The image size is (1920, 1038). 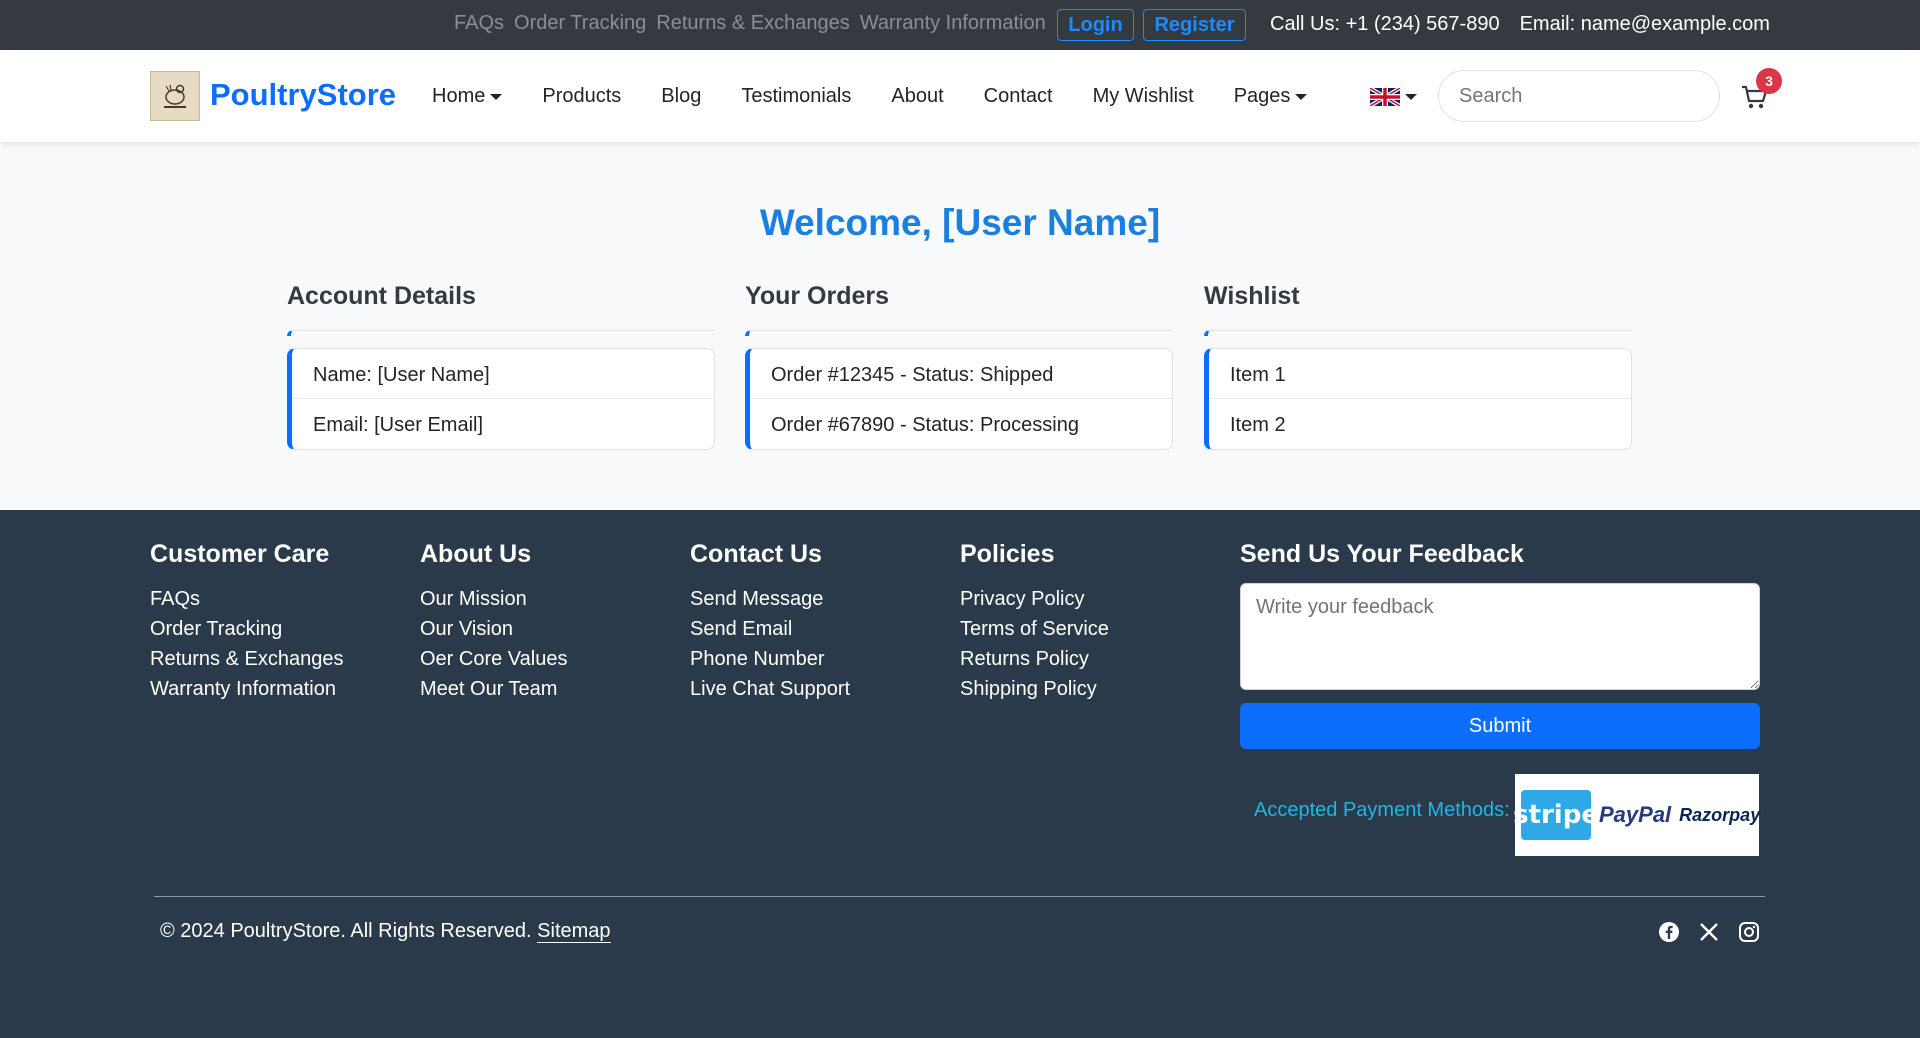 I want to click on x-icon, so click(x=1709, y=932).